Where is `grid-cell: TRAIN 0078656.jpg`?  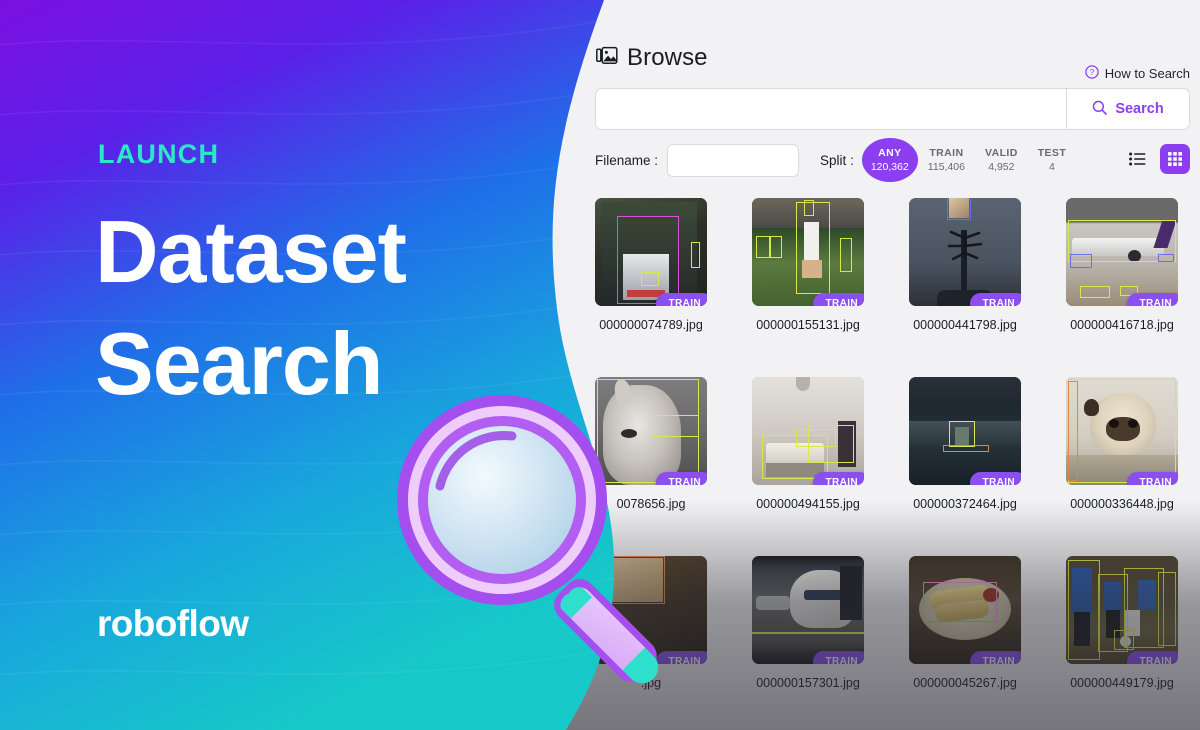
grid-cell: TRAIN 0078656.jpg is located at coordinates (651, 444).